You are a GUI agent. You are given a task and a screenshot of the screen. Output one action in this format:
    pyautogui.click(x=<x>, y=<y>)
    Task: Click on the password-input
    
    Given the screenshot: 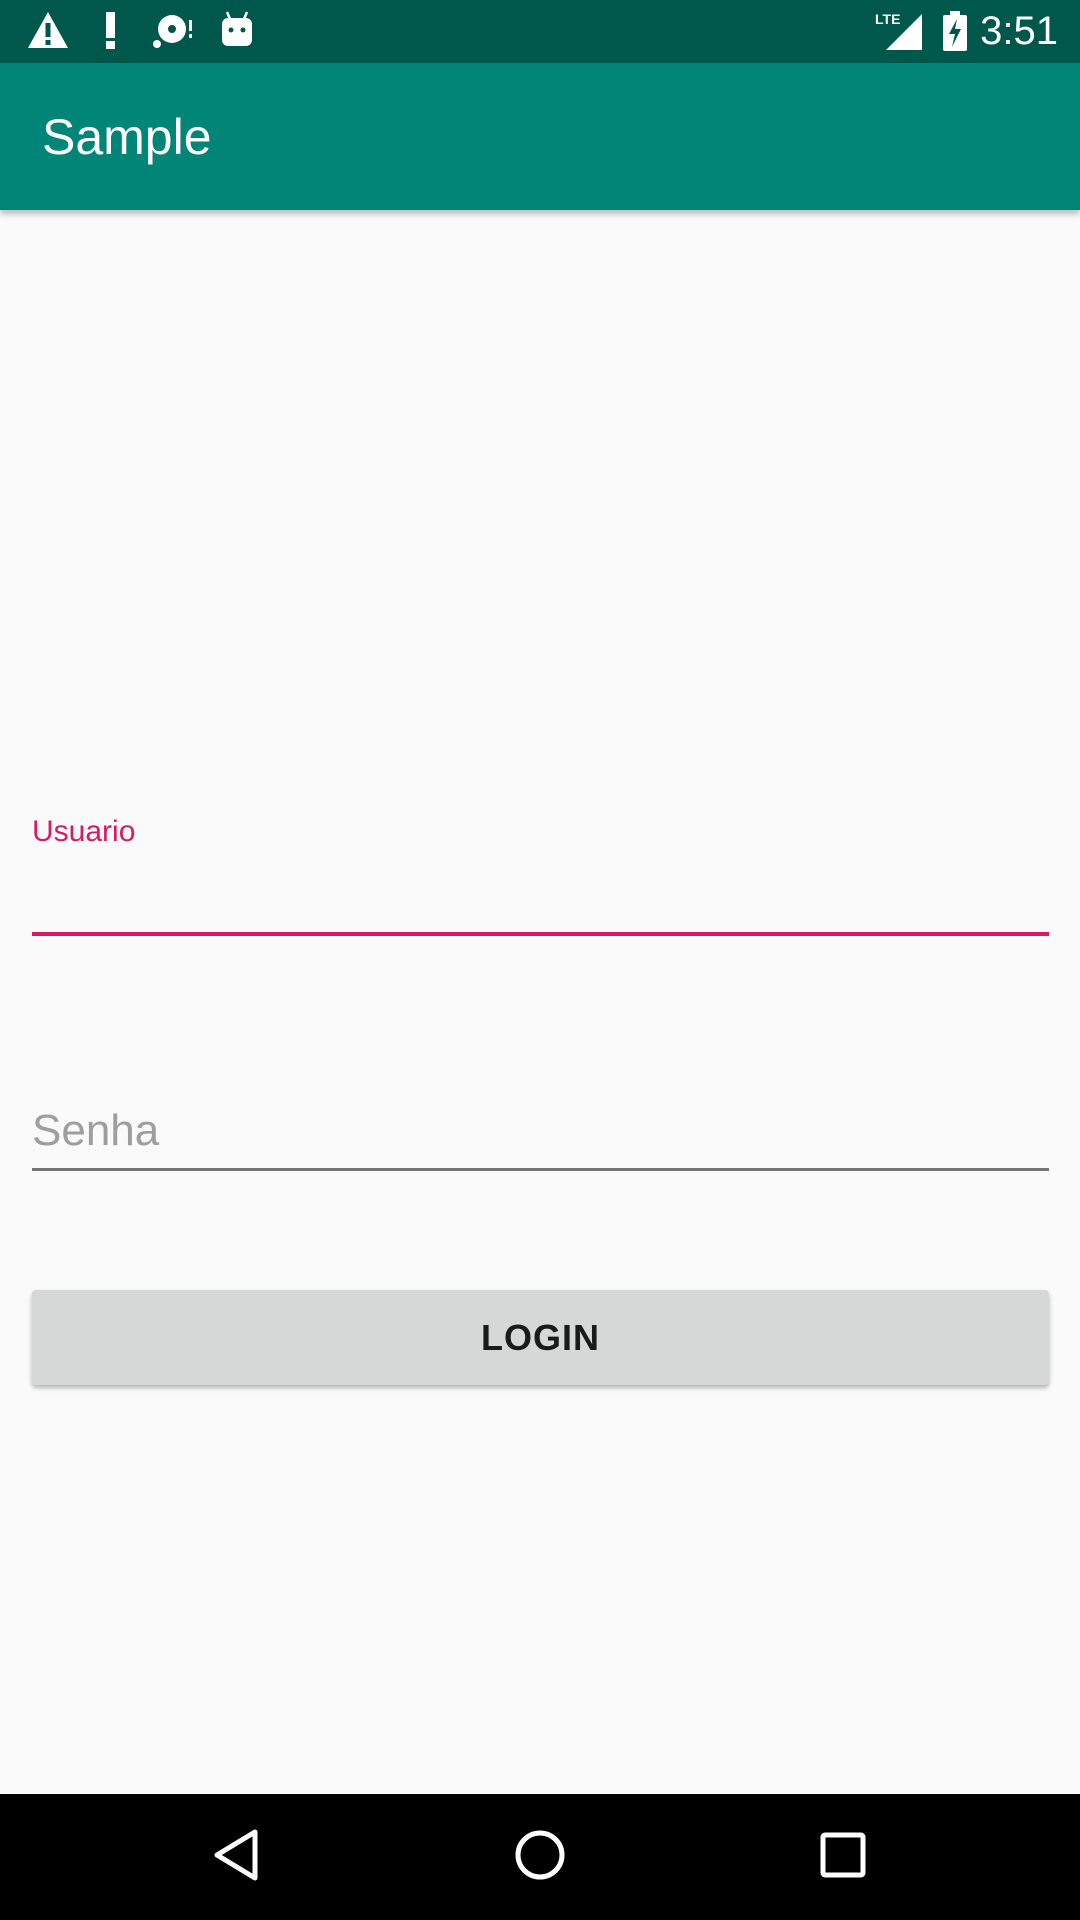 What is the action you would take?
    pyautogui.click(x=540, y=1132)
    